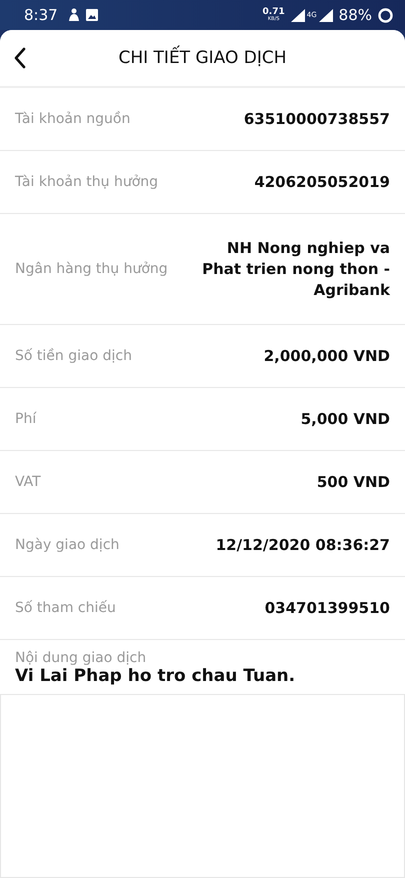 This screenshot has height=878, width=405. What do you see at coordinates (202, 58) in the screenshot?
I see `page-title: CHI TIẾT GIAO DỊCH` at bounding box center [202, 58].